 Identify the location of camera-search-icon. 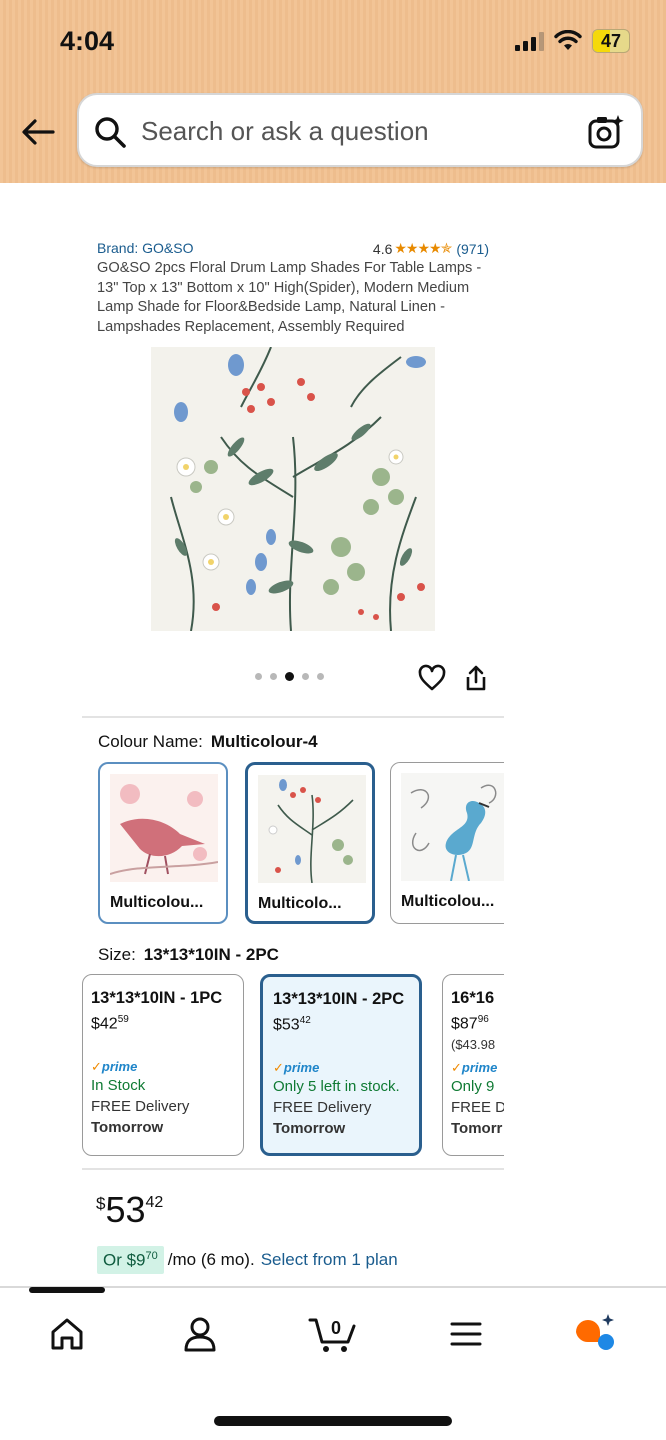
(606, 132).